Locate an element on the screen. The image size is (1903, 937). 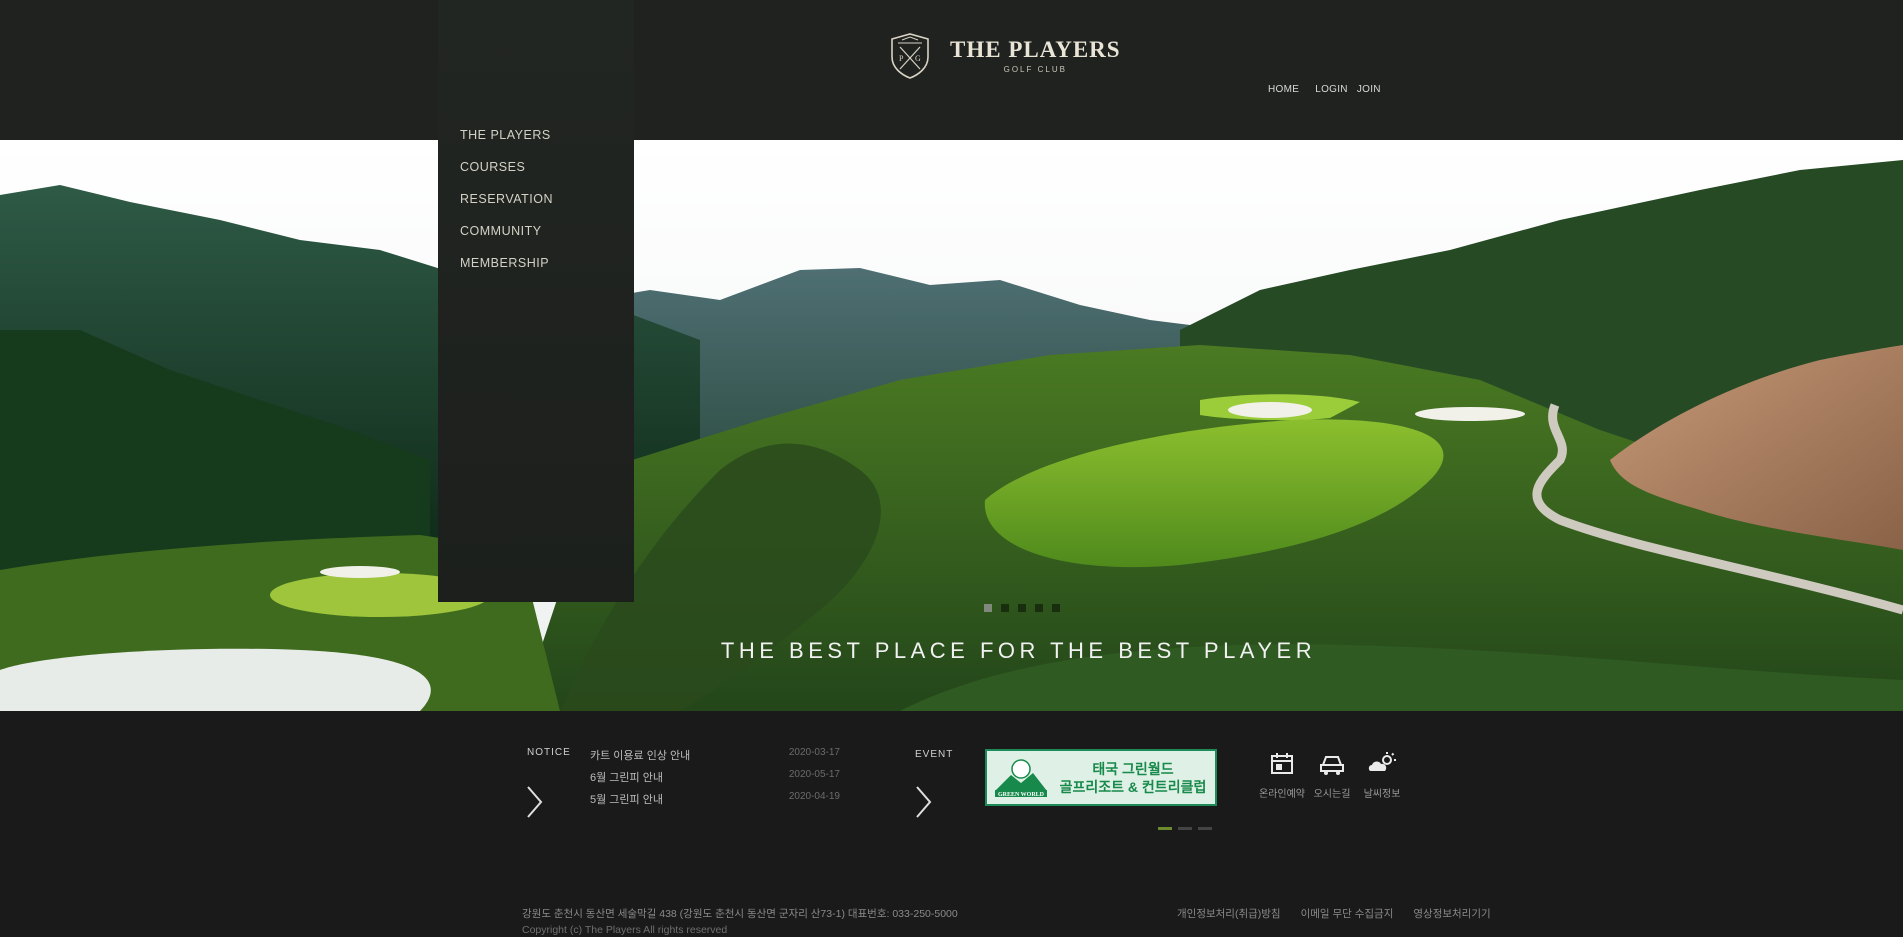
event-banner: GREEN WORLD 태국 그린월드 골프리조트 & 컨트리클럽 is located at coordinates (1101, 777).